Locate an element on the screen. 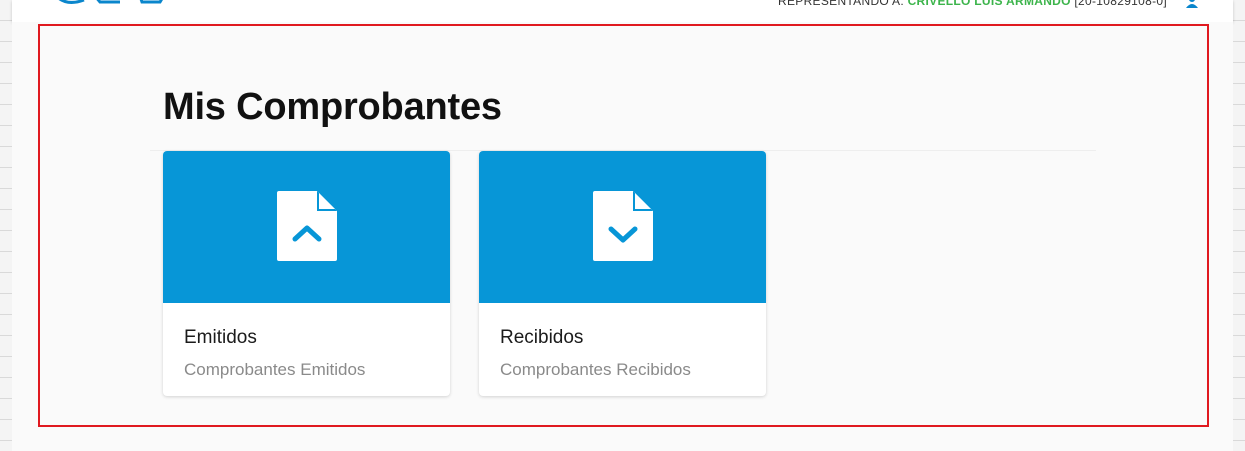  card-subtitle: Comprobantes Recibidos is located at coordinates (595, 369).